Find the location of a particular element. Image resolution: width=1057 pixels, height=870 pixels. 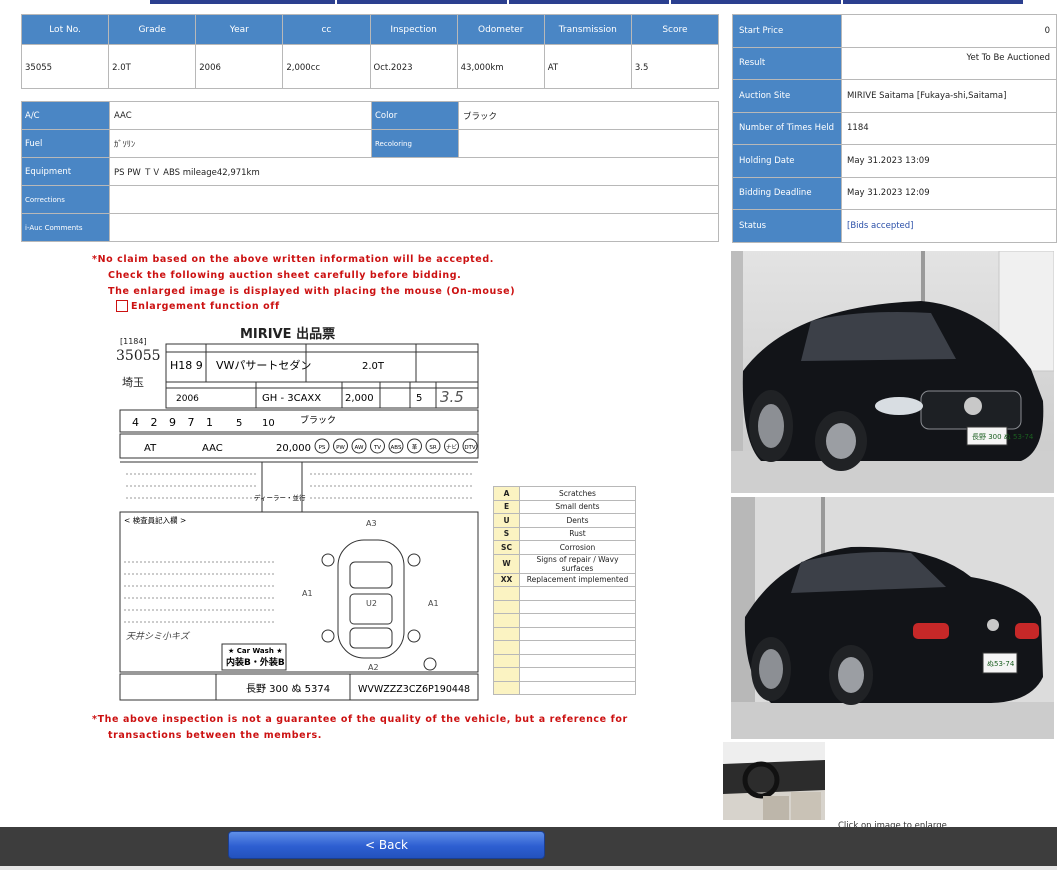

ac-value: AAC is located at coordinates (240, 115).